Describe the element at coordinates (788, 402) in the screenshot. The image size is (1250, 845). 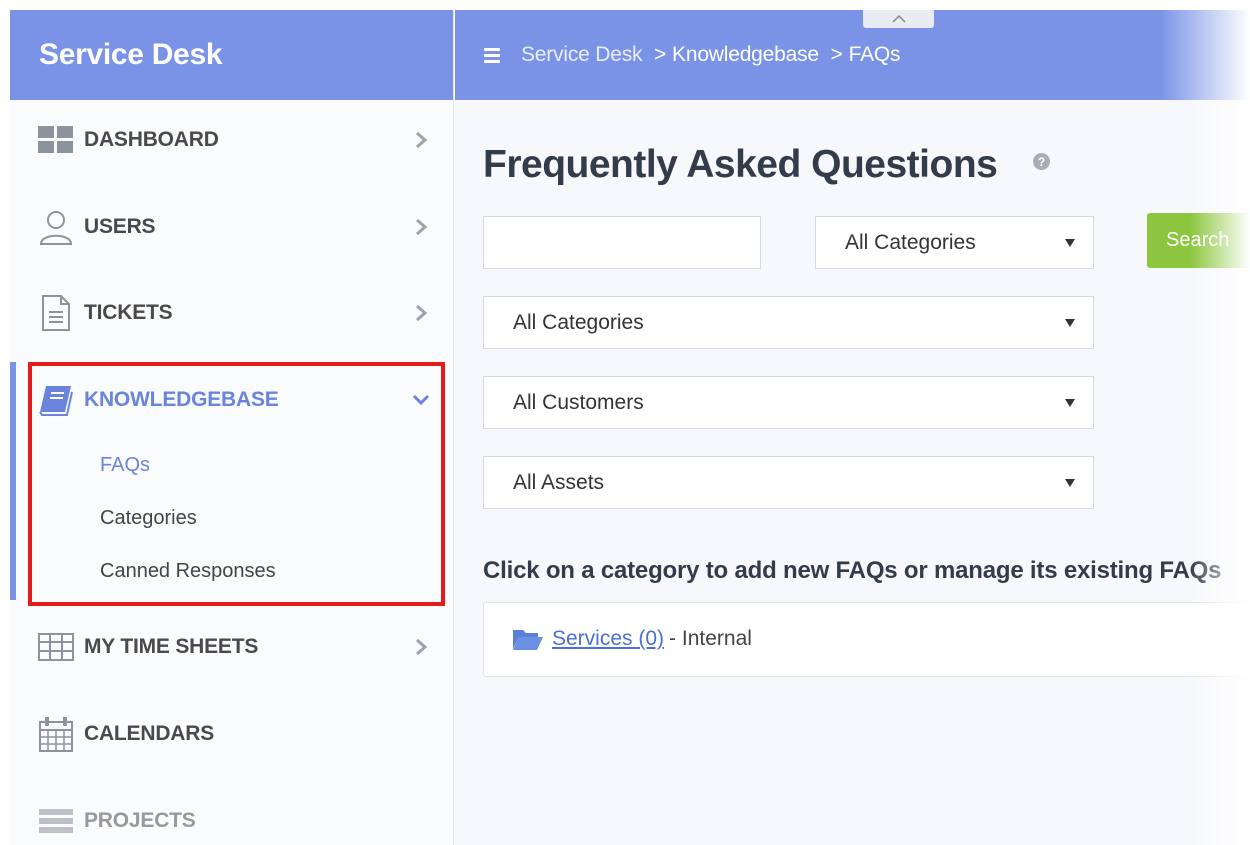
I see `customers-filter-select: All Customers` at that location.